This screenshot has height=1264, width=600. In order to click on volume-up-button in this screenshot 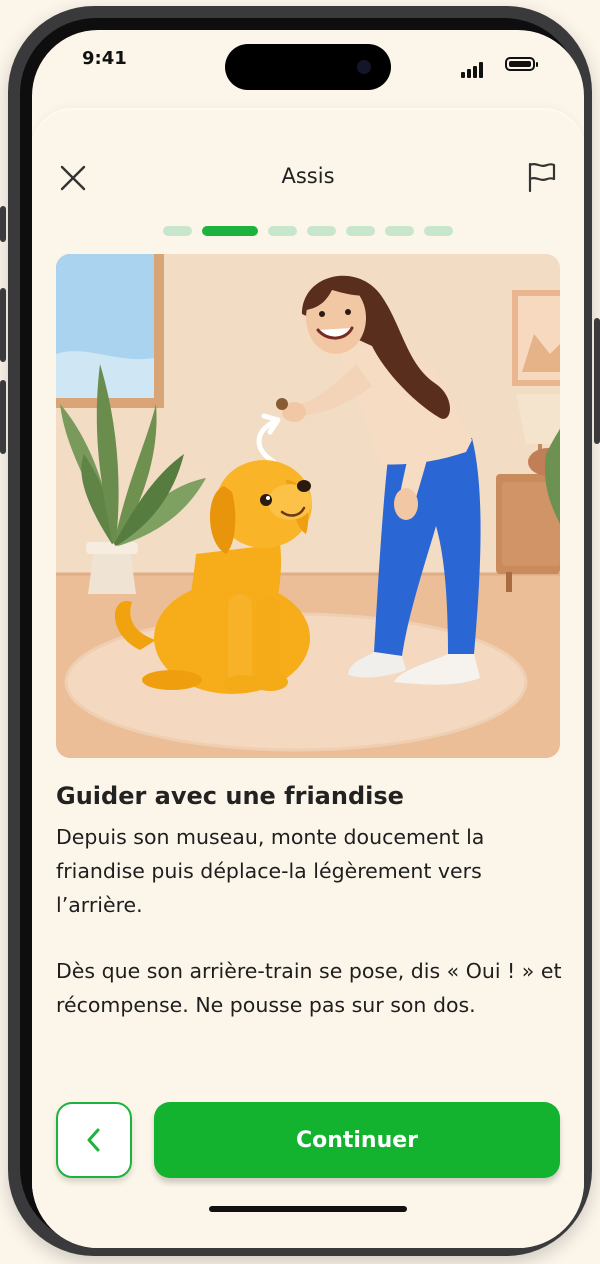, I will do `click(3, 325)`.